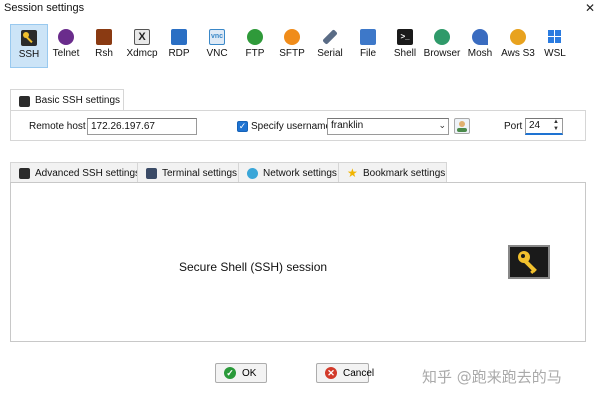  Describe the element at coordinates (200, 173) in the screenshot. I see `tab-label: Terminal settings` at that location.